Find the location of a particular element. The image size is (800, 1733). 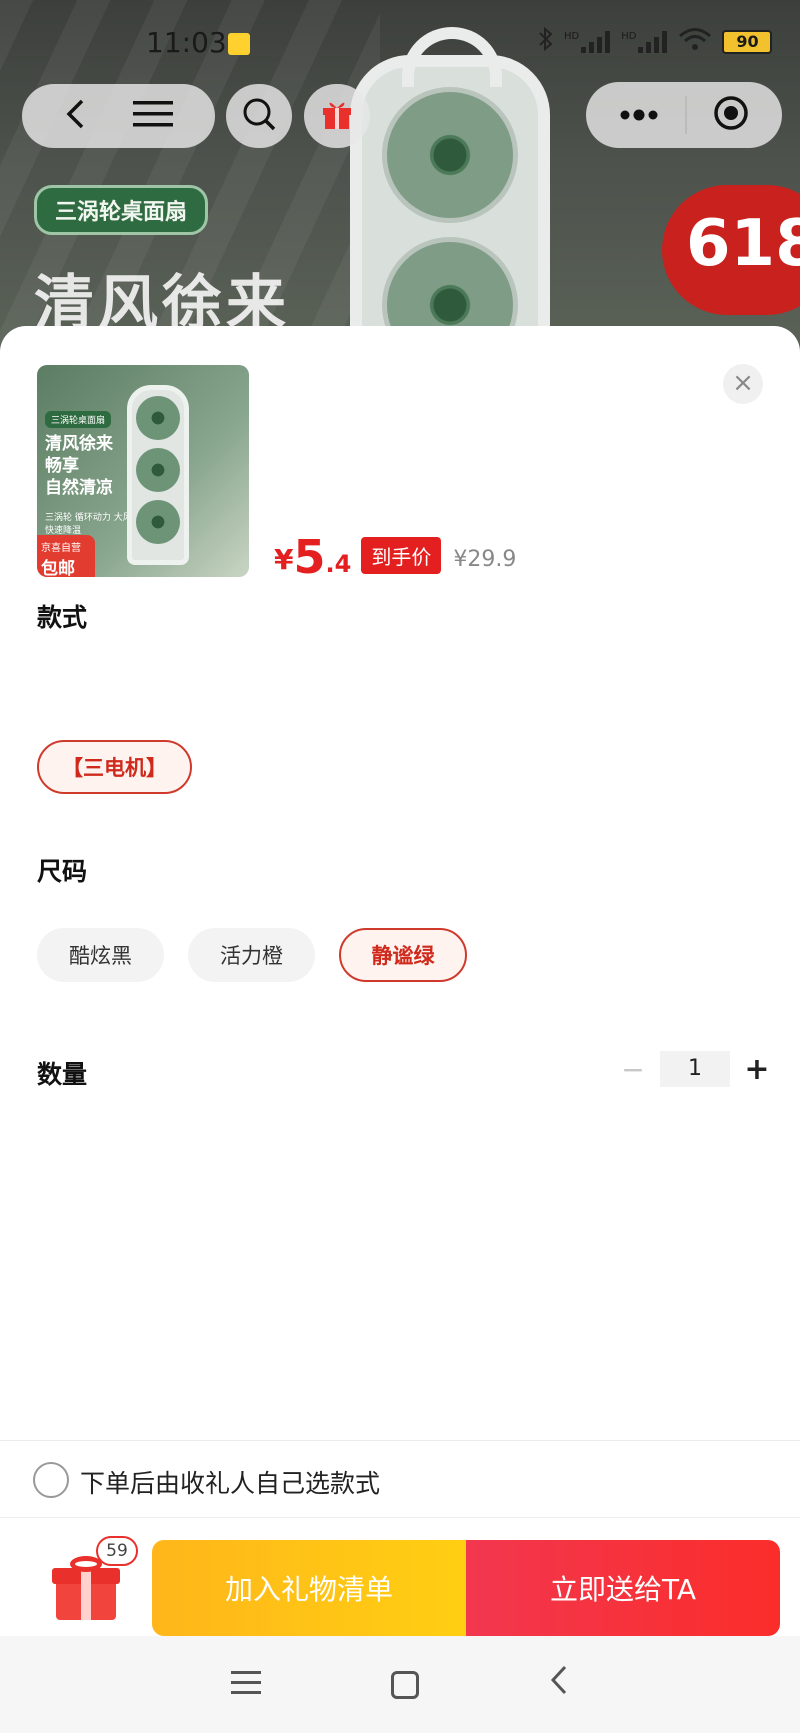

increase-button: + is located at coordinates (757, 1069).